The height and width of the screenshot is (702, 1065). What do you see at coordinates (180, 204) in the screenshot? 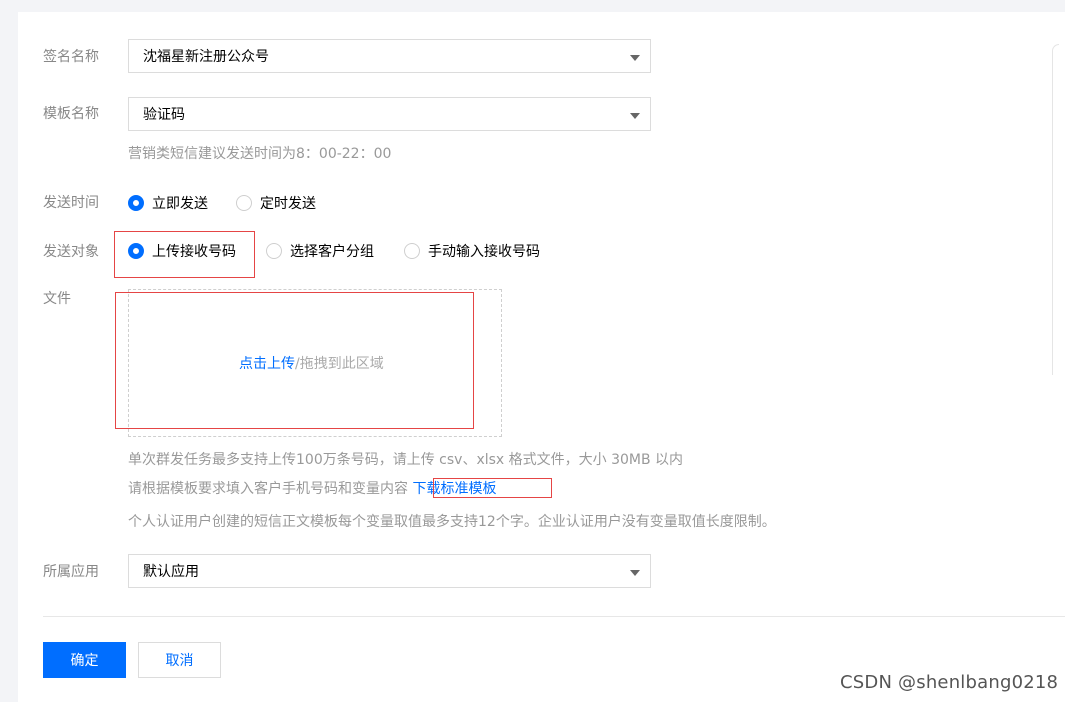
I see `radio-send-now-label: 立即发送` at bounding box center [180, 204].